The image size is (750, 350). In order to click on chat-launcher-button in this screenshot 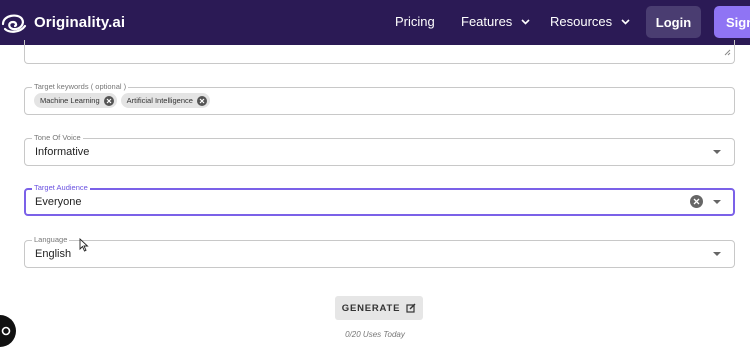, I will do `click(8, 331)`.